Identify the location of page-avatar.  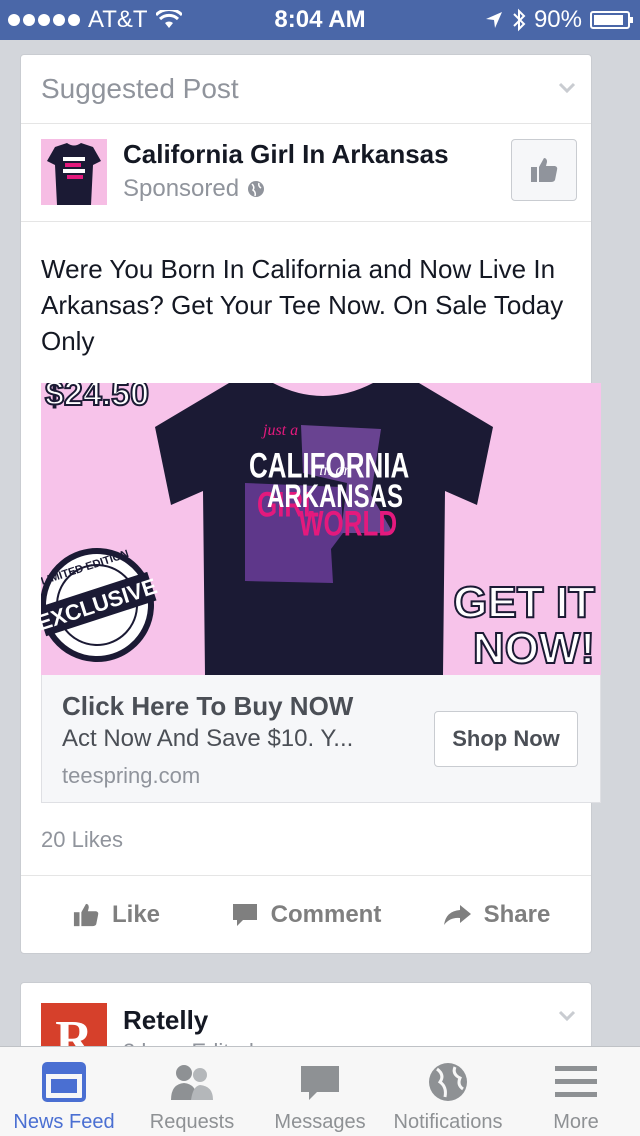
(74, 172).